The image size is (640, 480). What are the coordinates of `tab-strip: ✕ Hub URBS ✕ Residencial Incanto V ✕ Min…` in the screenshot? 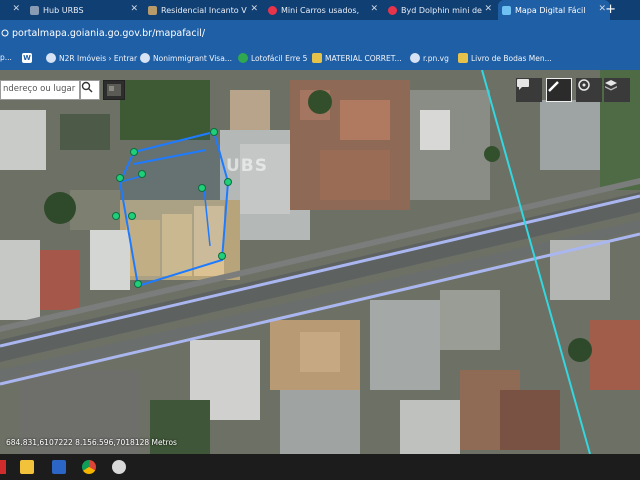 It's located at (320, 10).